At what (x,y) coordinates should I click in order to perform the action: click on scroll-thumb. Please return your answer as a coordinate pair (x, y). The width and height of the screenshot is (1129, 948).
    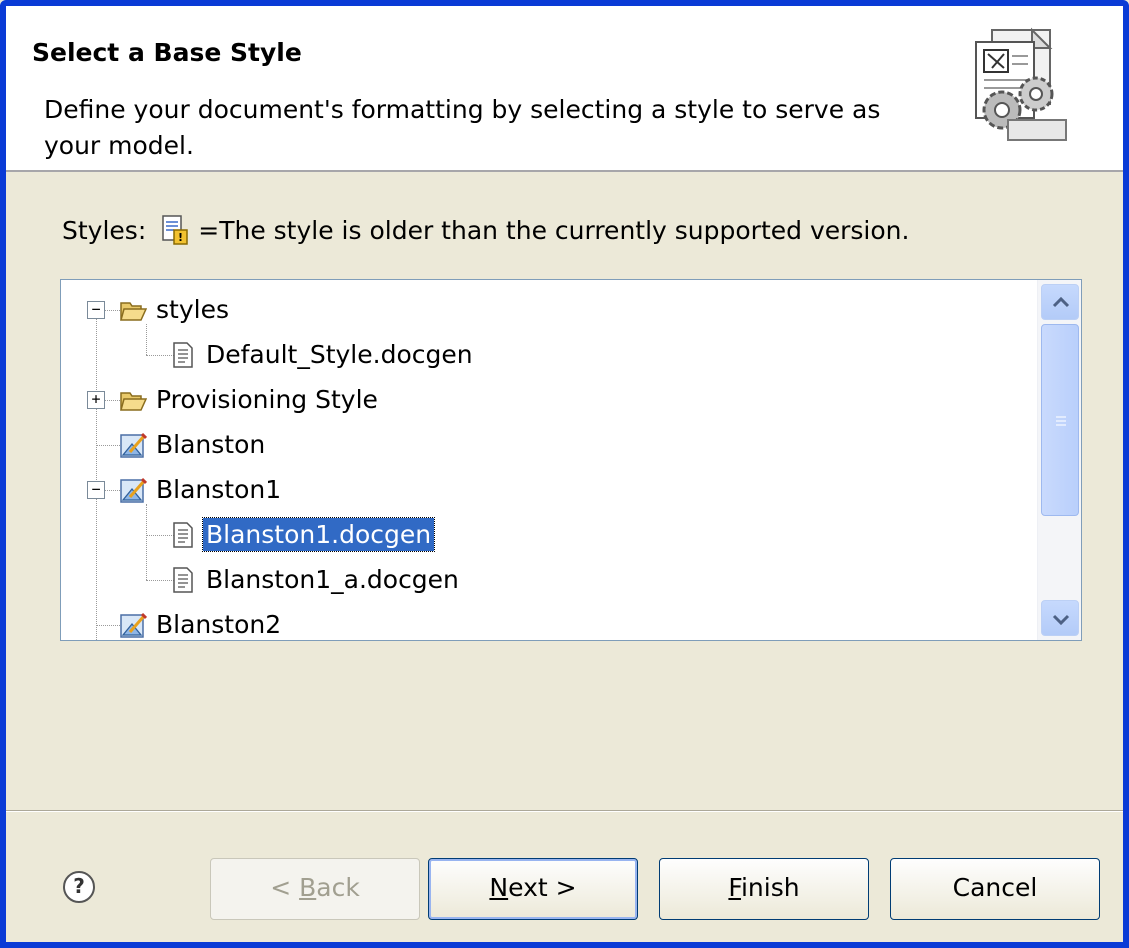
    Looking at the image, I should click on (1060, 420).